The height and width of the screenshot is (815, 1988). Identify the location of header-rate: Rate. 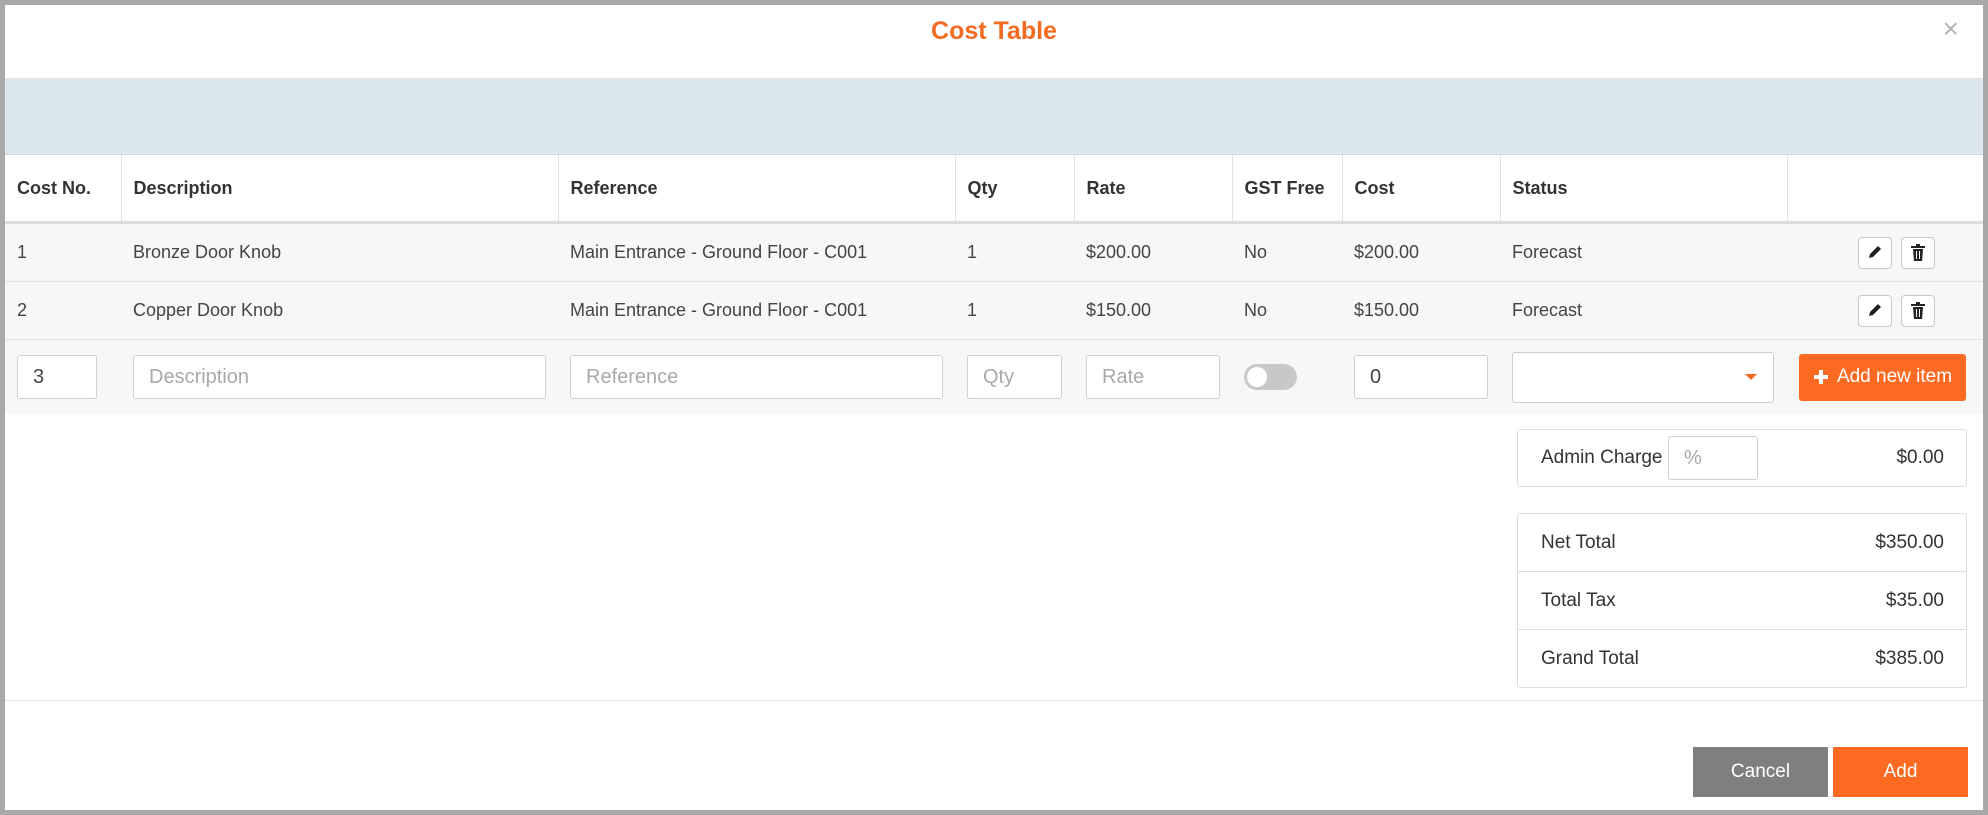
(1153, 189).